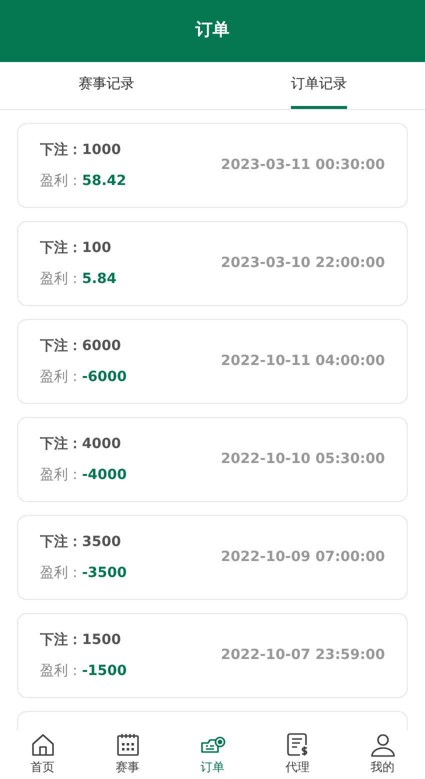 The image size is (425, 779). I want to click on order-card: 下注：6000 盈利：-6000 2022-10-11 04:00:00, so click(212, 361).